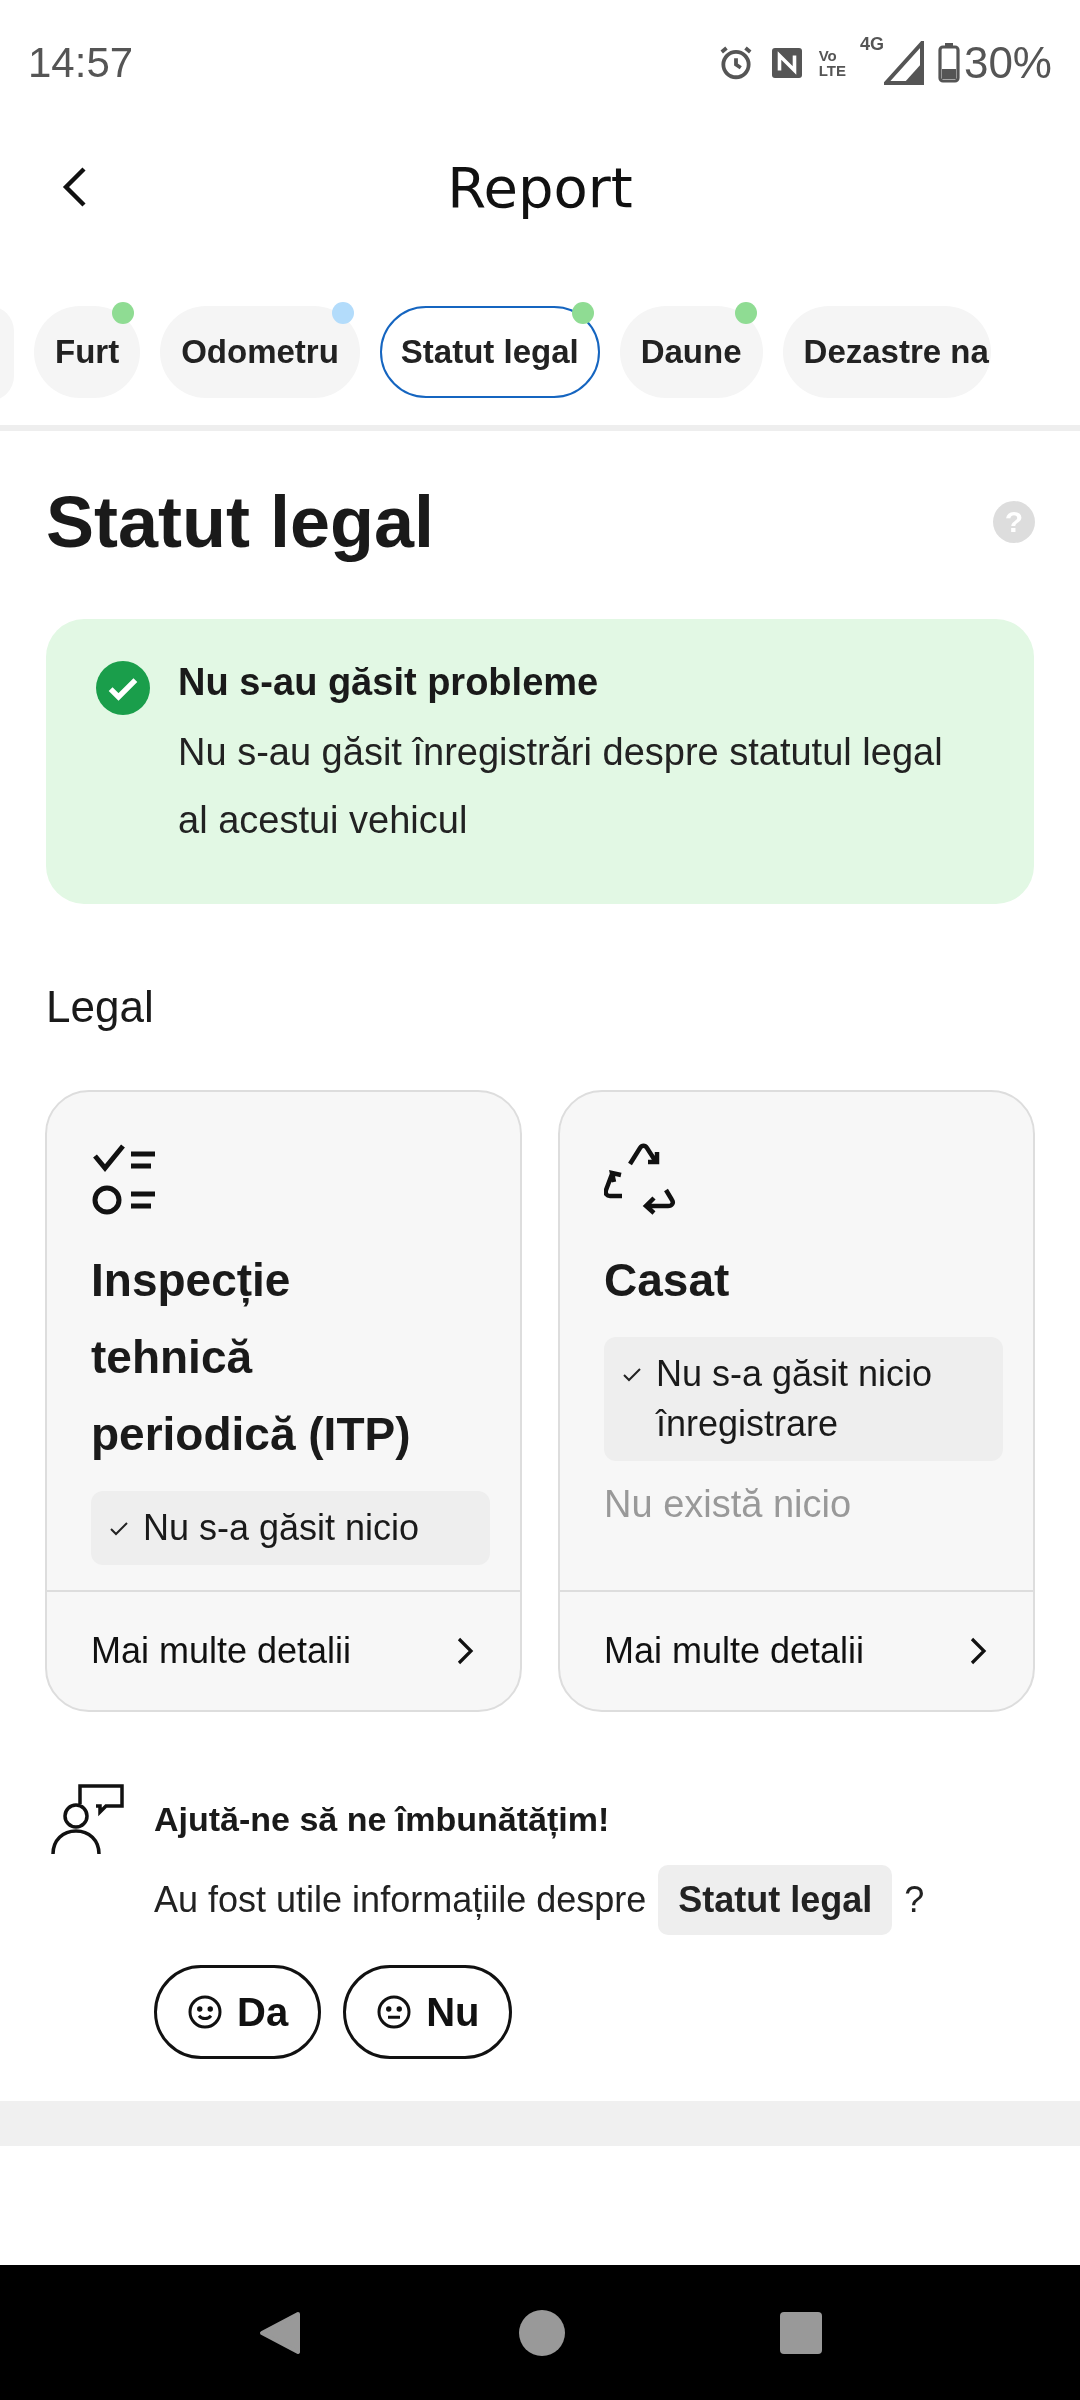 The image size is (1080, 2400). What do you see at coordinates (100, 1007) in the screenshot?
I see `subsection-title: Legal` at bounding box center [100, 1007].